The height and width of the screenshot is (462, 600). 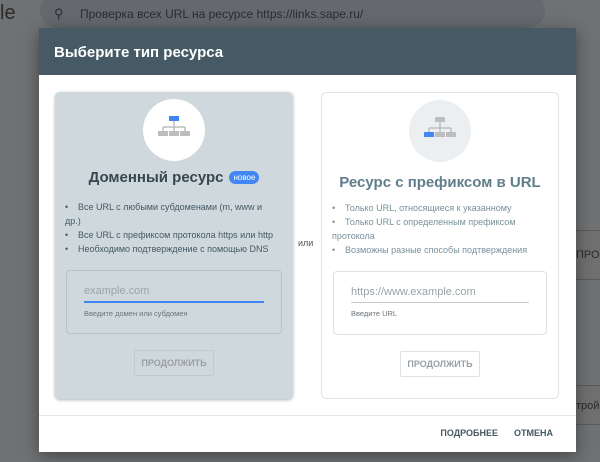 I want to click on domain-title: Доменный ресурс, so click(x=156, y=177).